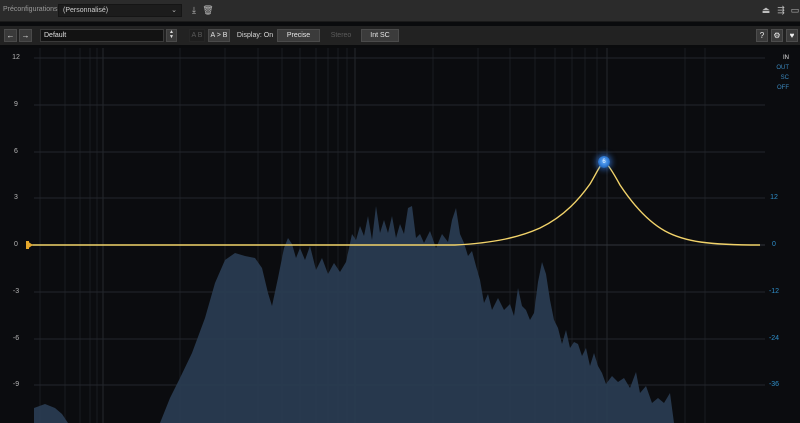 The image size is (800, 423). What do you see at coordinates (774, 291) in the screenshot?
I see `spectrum-label-minus-12: -12` at bounding box center [774, 291].